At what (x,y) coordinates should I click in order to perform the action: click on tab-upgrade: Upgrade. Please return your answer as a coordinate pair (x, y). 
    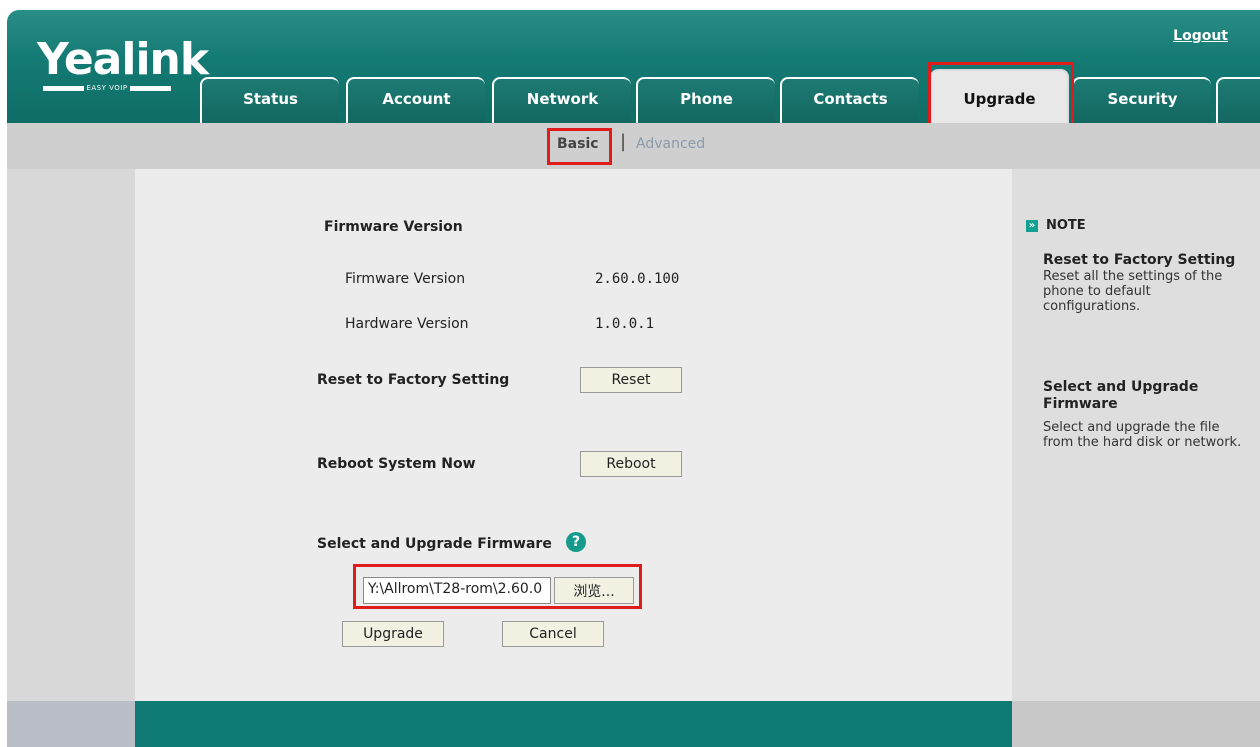
    Looking at the image, I should click on (999, 96).